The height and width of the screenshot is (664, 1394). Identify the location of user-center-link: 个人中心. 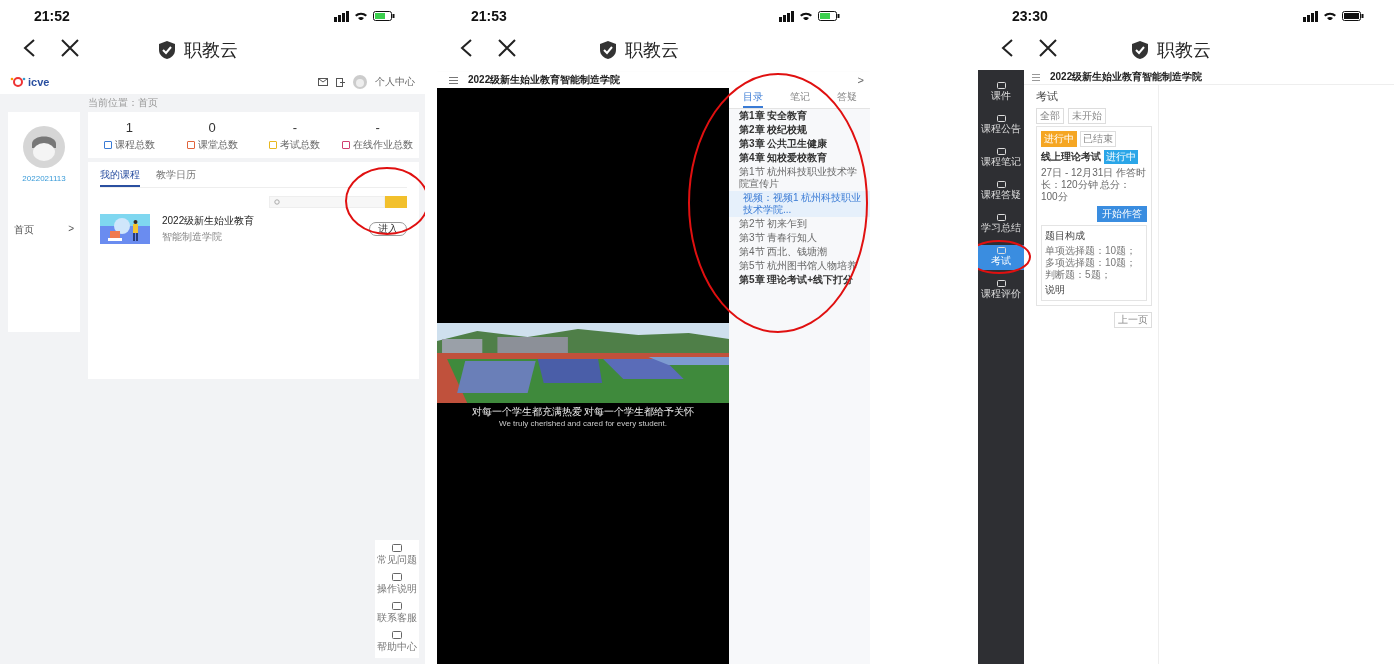
(395, 82).